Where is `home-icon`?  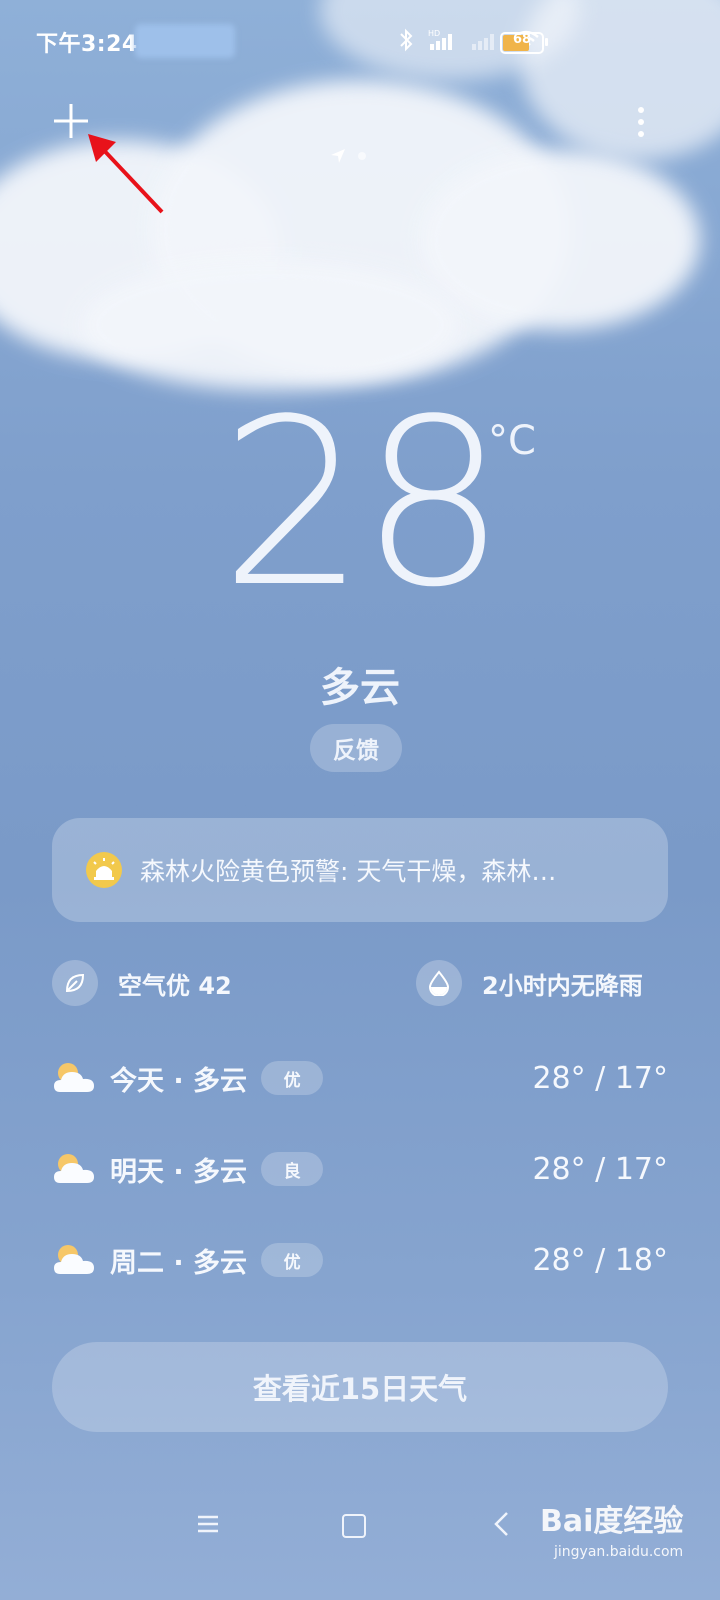
home-icon is located at coordinates (354, 1526).